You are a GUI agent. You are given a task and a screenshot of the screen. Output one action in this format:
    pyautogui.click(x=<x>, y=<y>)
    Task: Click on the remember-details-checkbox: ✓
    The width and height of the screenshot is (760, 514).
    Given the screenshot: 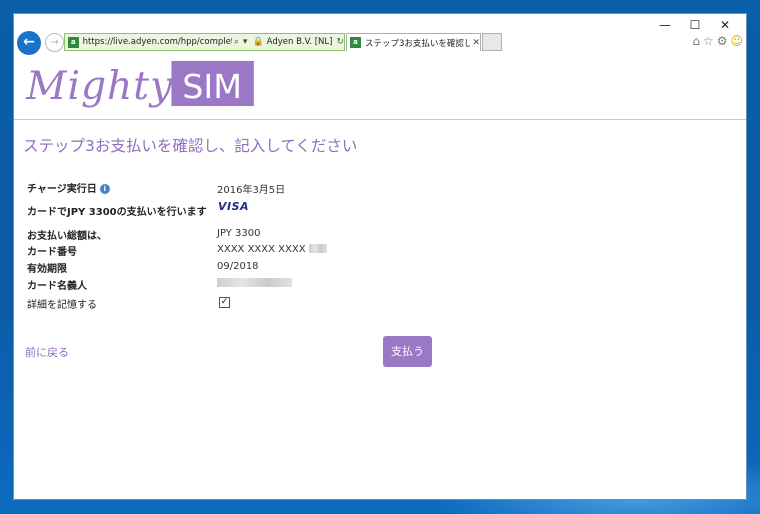 What is the action you would take?
    pyautogui.click(x=224, y=302)
    